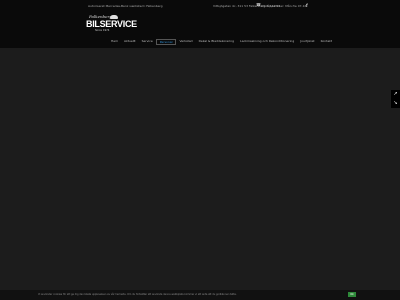  I want to click on nav-item-hem: Hem, so click(114, 42).